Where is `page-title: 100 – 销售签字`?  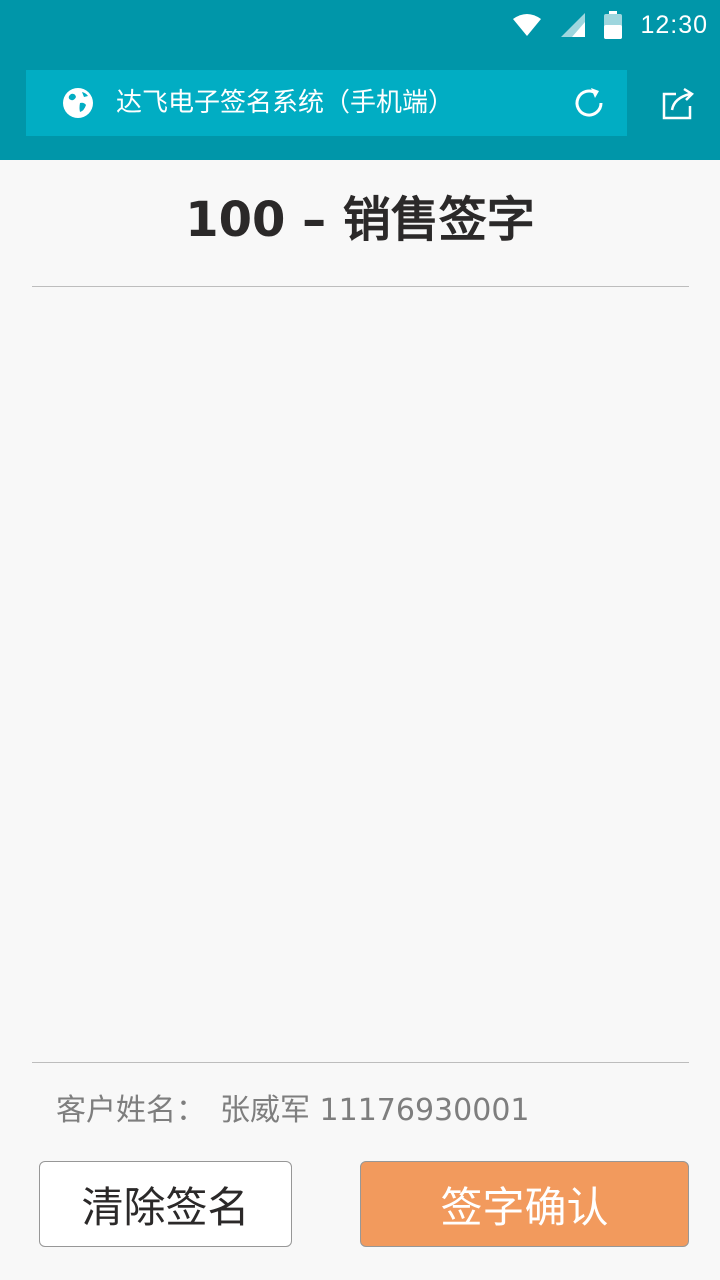
page-title: 100 – 销售签字 is located at coordinates (360, 220).